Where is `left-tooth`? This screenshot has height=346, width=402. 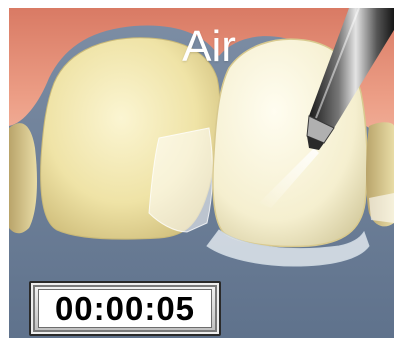
left-tooth is located at coordinates (23, 178).